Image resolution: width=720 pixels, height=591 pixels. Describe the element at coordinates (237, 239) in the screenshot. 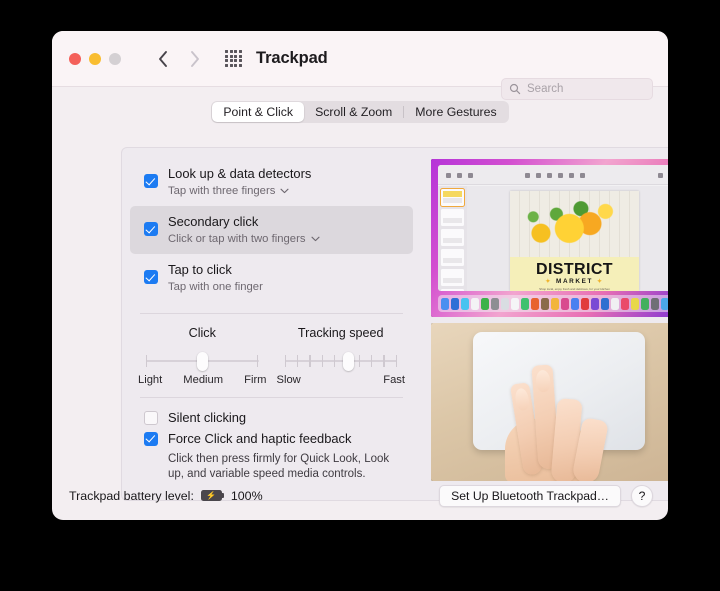

I see `option-subtitle: Click or tap with two fingers` at that location.